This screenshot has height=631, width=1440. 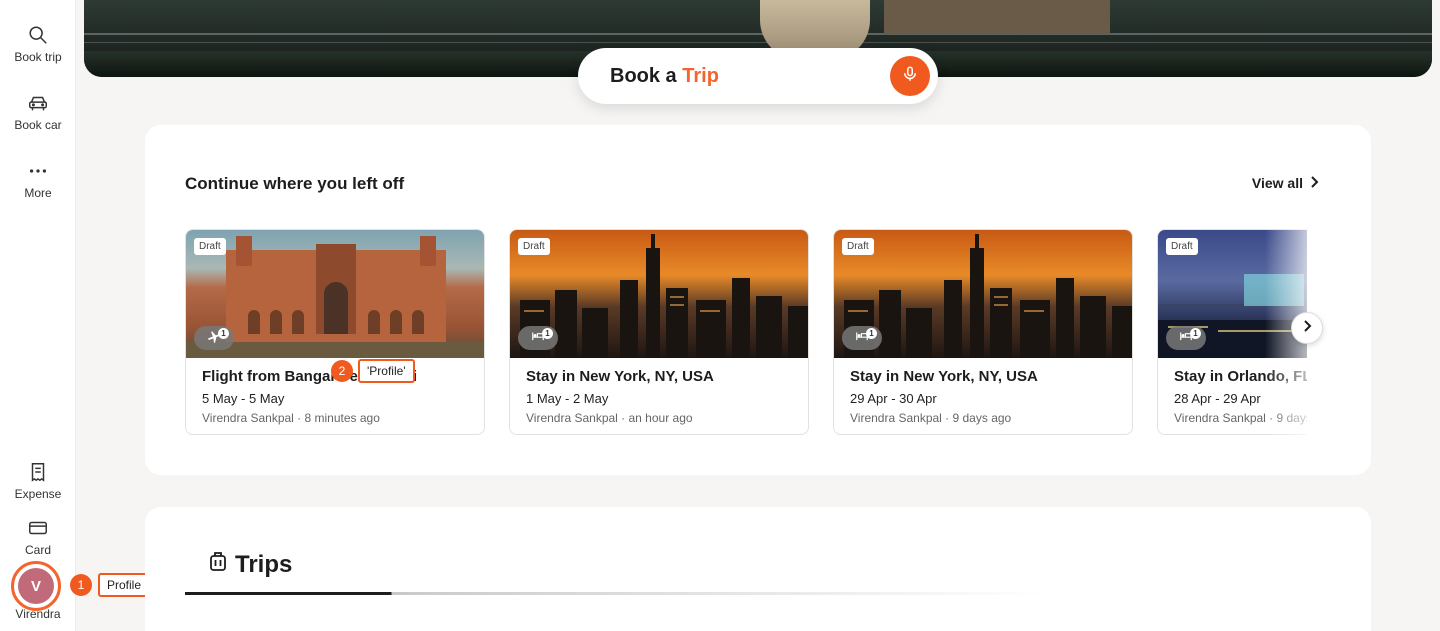 What do you see at coordinates (386, 371) in the screenshot?
I see `annotation-tooltip-2: 'Profile'` at bounding box center [386, 371].